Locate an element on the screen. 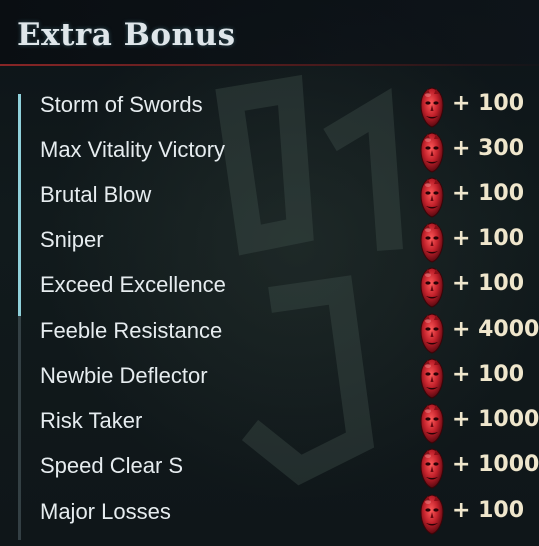 This screenshot has height=546, width=539. bonus-value: + 4000 is located at coordinates (495, 329).